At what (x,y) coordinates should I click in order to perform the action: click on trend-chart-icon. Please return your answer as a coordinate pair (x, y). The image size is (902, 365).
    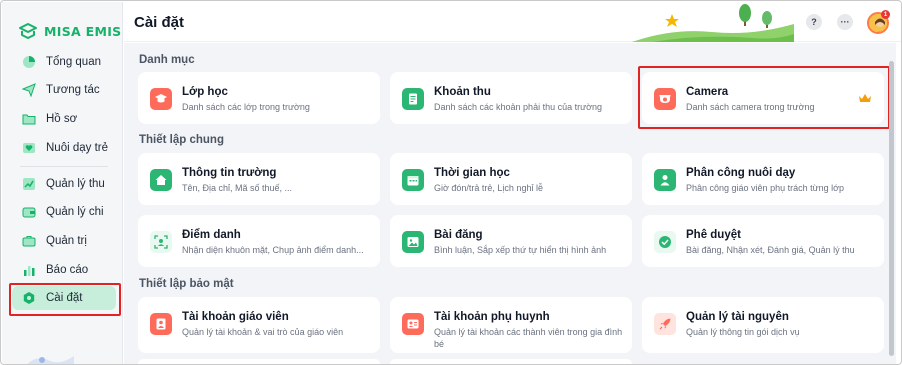
    Looking at the image, I should click on (29, 184).